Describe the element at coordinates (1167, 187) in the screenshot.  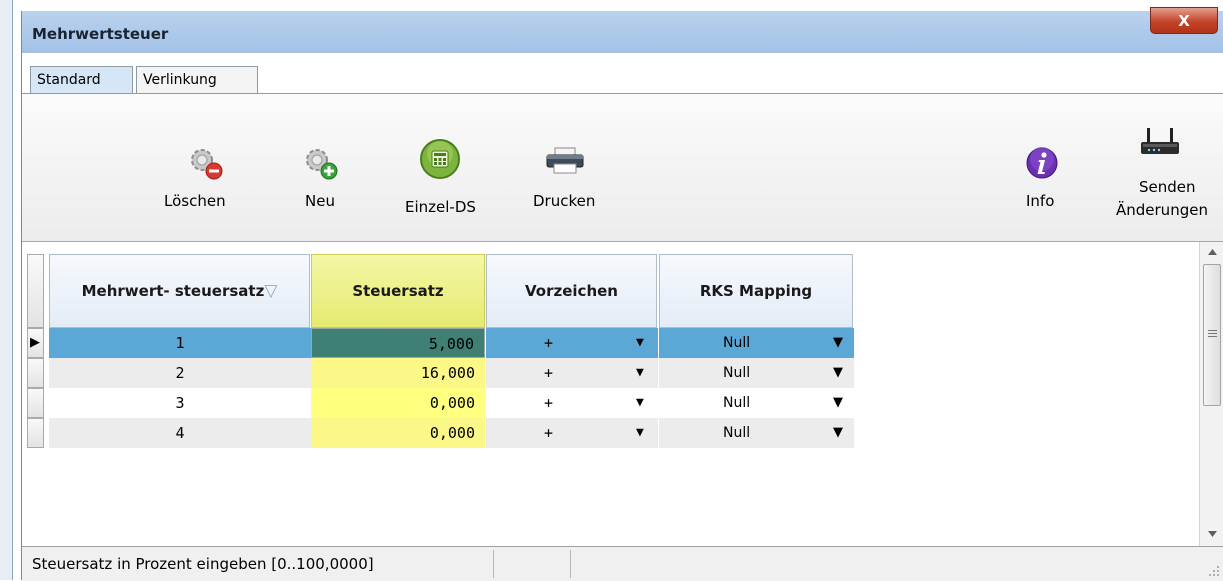
I see `send-changes-label-line1: Senden` at that location.